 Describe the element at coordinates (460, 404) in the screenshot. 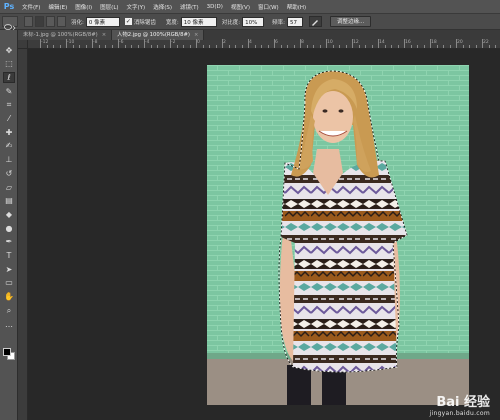

I see `baidu-watermark: Bai 经验 jingyan.baidu.com` at that location.